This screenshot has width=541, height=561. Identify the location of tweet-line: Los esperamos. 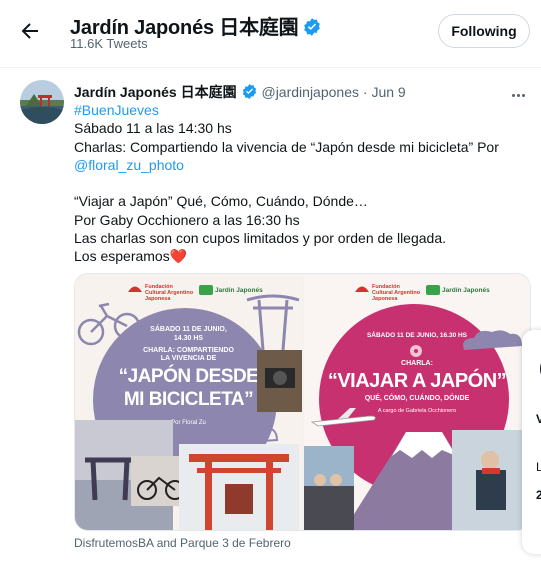
(122, 256).